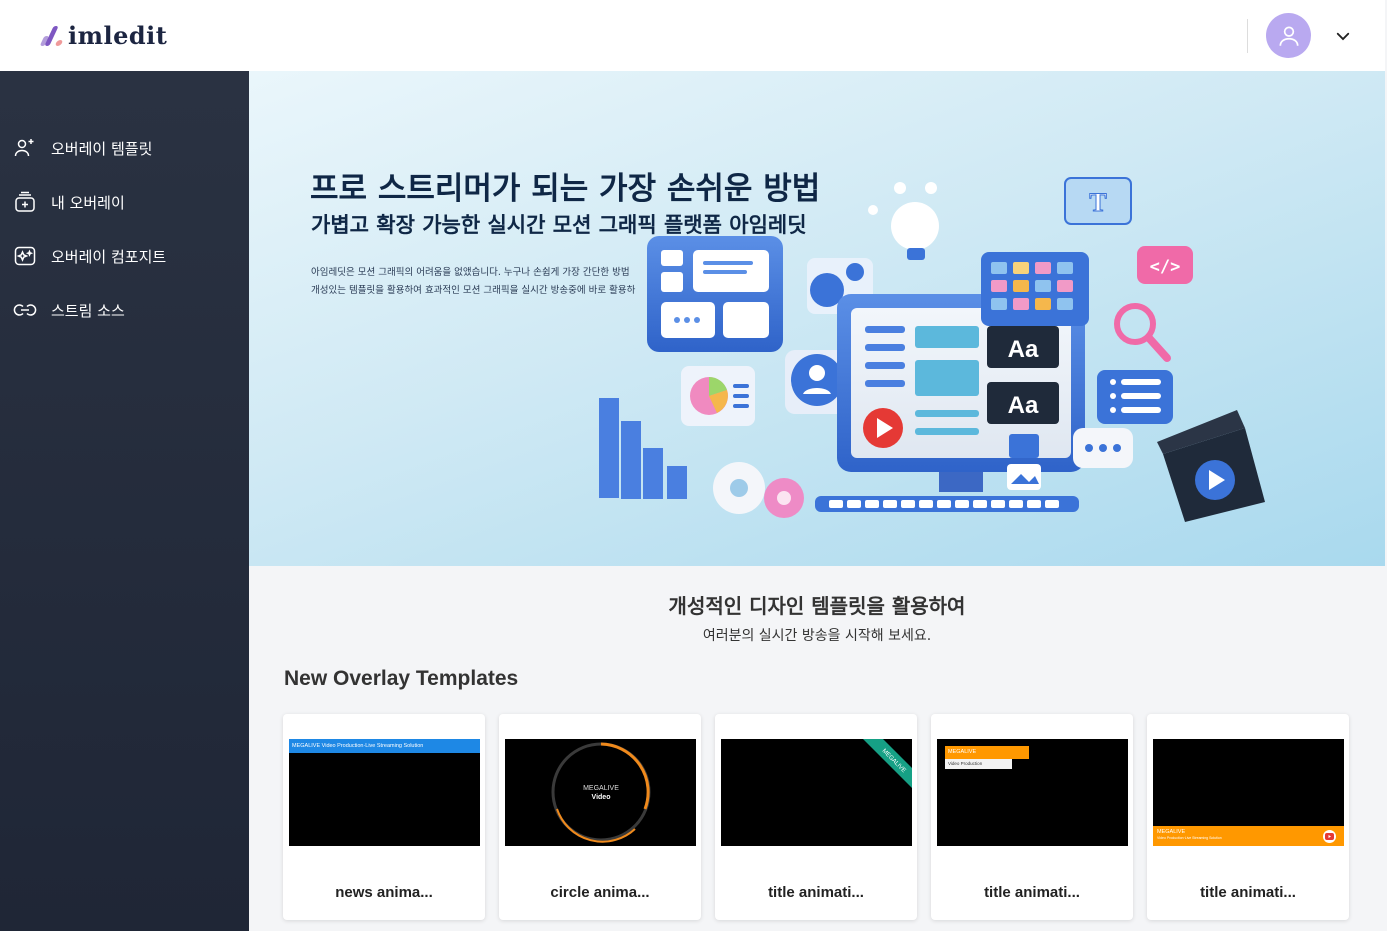  Describe the element at coordinates (25, 310) in the screenshot. I see `link-icon` at that location.